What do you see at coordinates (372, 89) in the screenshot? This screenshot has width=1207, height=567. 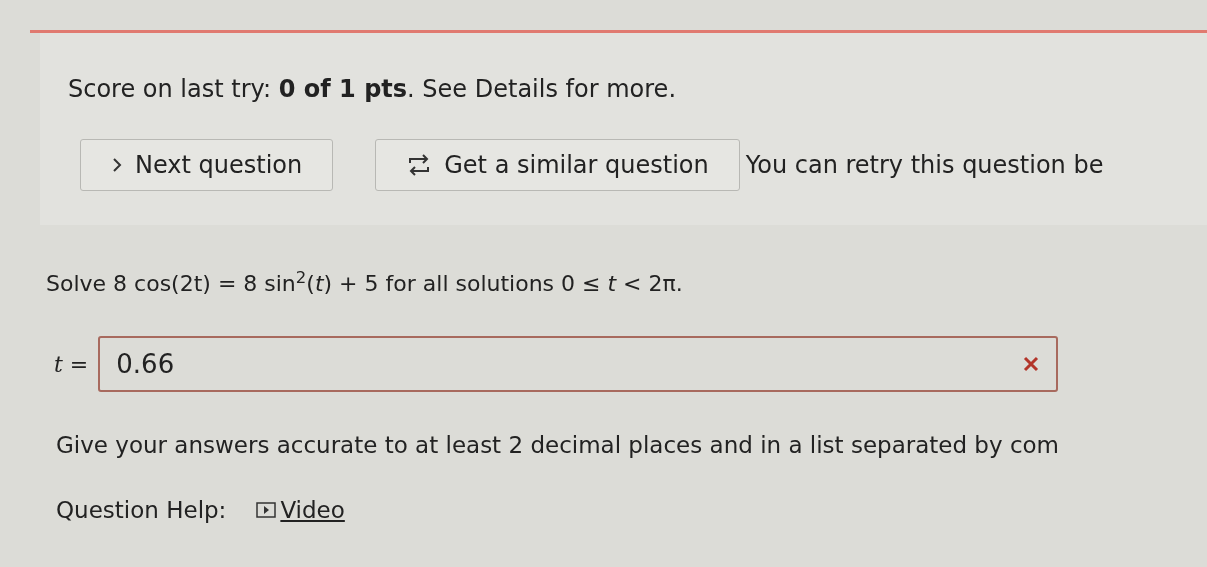 I see `score-text: Score on last try: 0 of 1 pts. See Details for more.` at bounding box center [372, 89].